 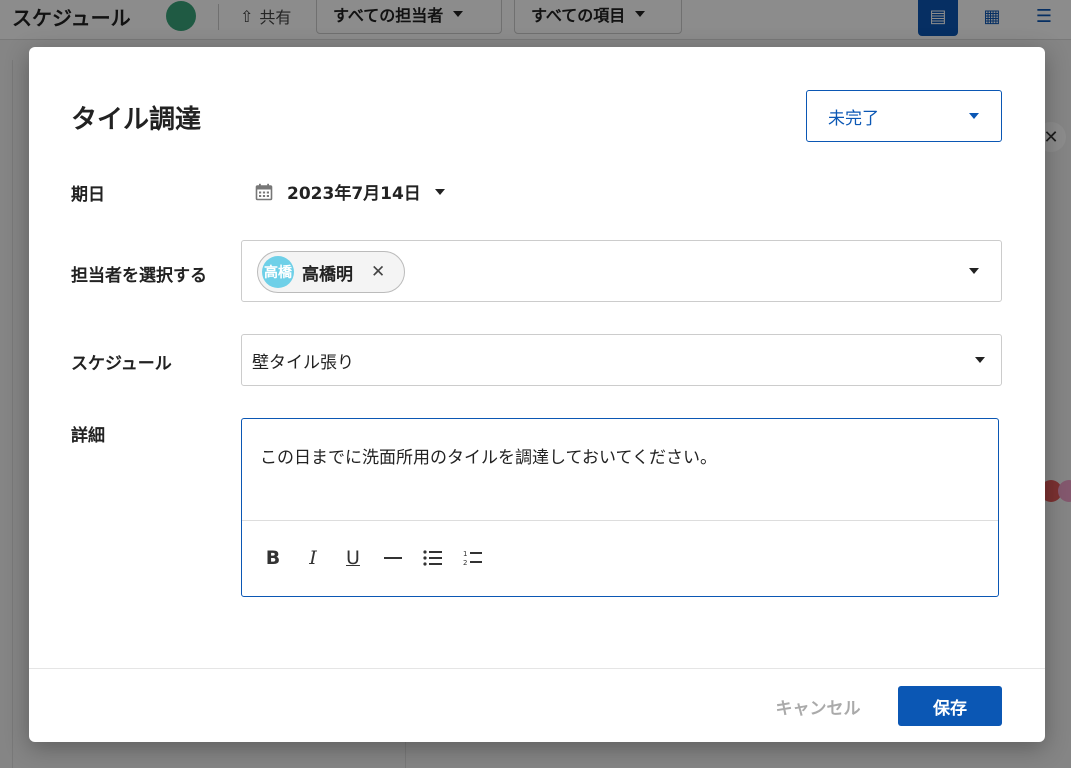 I want to click on calendar-icon, so click(x=264, y=191).